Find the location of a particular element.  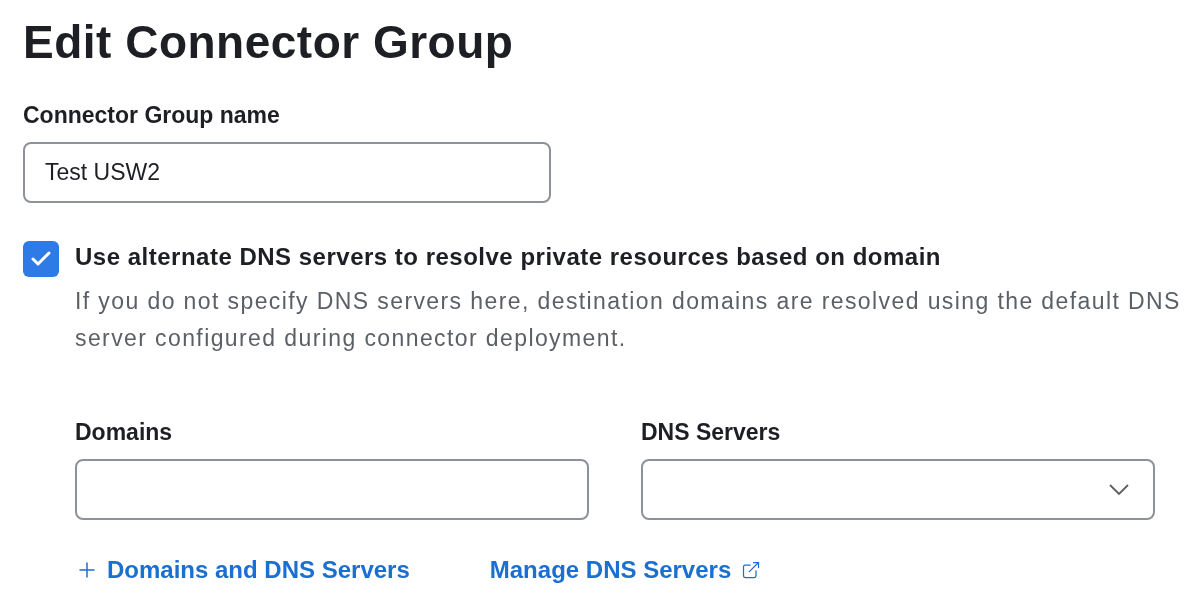

manage-link: Manage DNS Servers is located at coordinates (625, 570).